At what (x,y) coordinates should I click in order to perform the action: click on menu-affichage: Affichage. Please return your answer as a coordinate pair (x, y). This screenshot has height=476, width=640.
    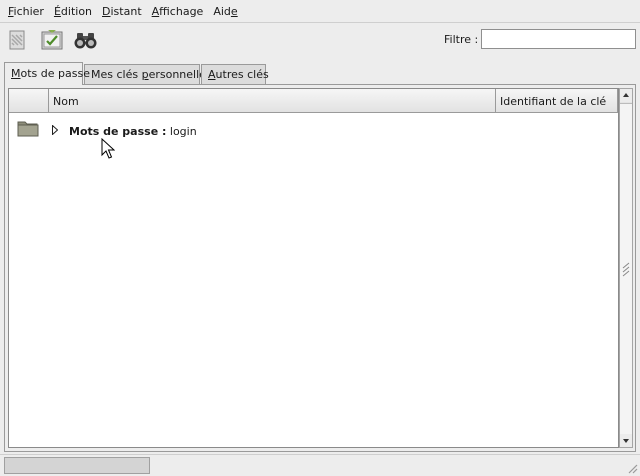
    Looking at the image, I should click on (174, 11).